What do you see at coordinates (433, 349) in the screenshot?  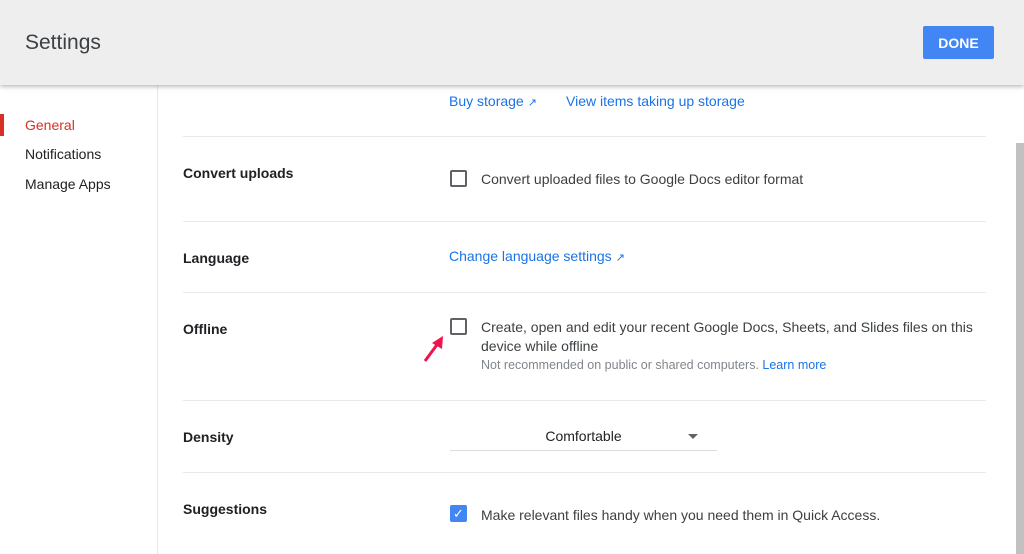 I see `annotation-arrow-icon` at bounding box center [433, 349].